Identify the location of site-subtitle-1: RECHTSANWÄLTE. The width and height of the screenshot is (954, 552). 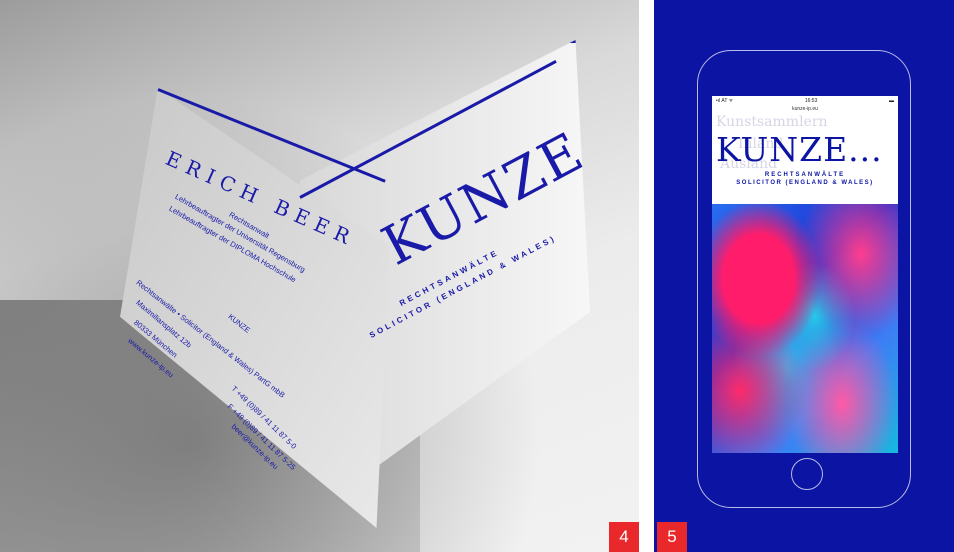
(805, 175).